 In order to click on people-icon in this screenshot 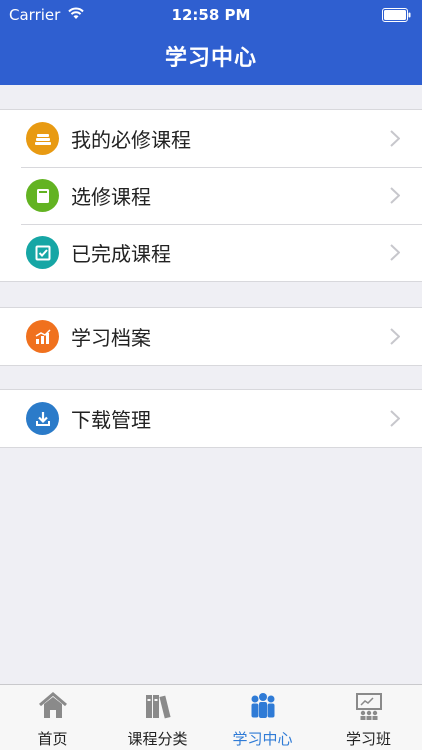, I will do `click(262, 705)`.